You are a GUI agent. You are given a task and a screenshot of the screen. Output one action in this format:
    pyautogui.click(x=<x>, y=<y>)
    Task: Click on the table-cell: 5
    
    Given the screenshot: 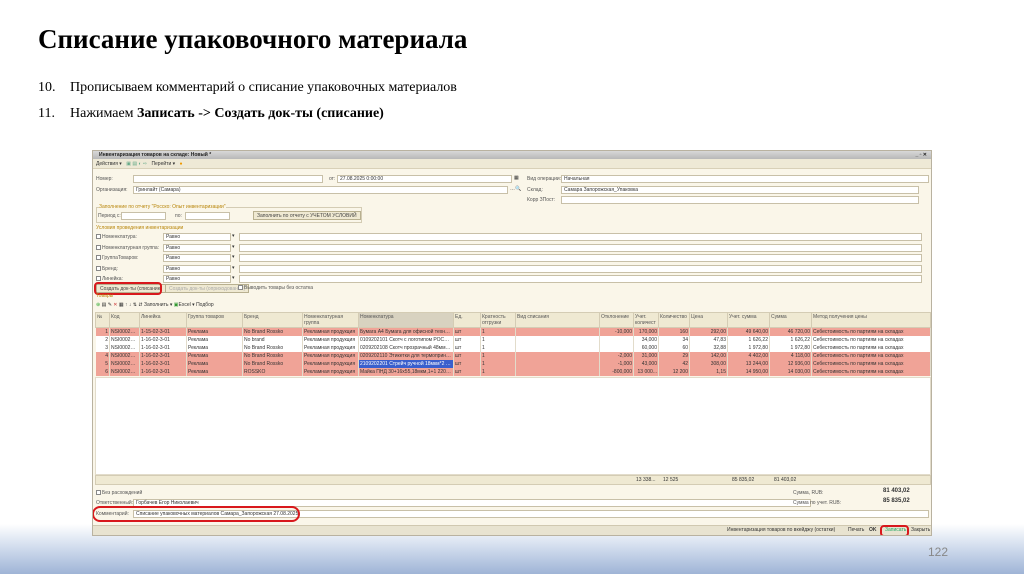 What is the action you would take?
    pyautogui.click(x=102, y=363)
    